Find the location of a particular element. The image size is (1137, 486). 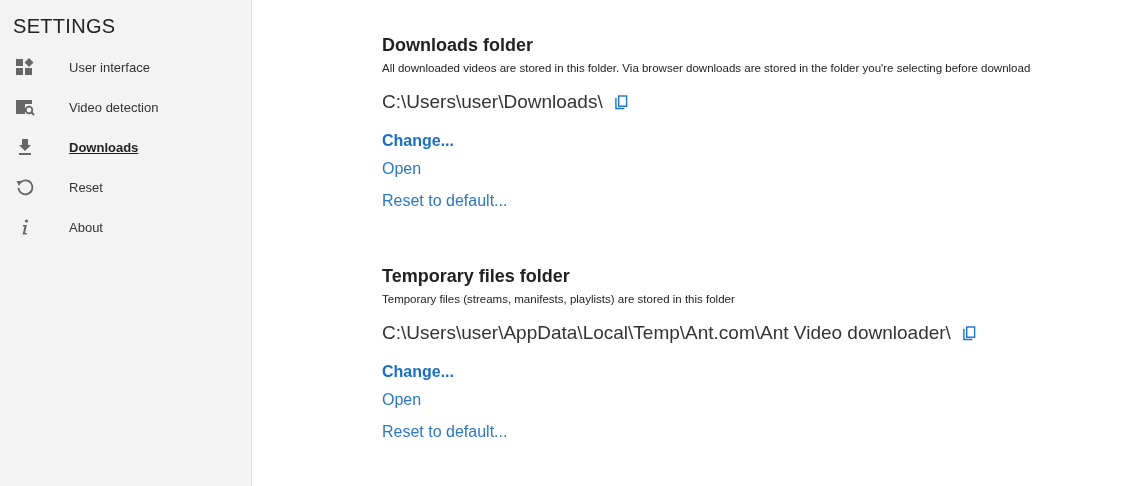

widgets-icon is located at coordinates (25, 67).